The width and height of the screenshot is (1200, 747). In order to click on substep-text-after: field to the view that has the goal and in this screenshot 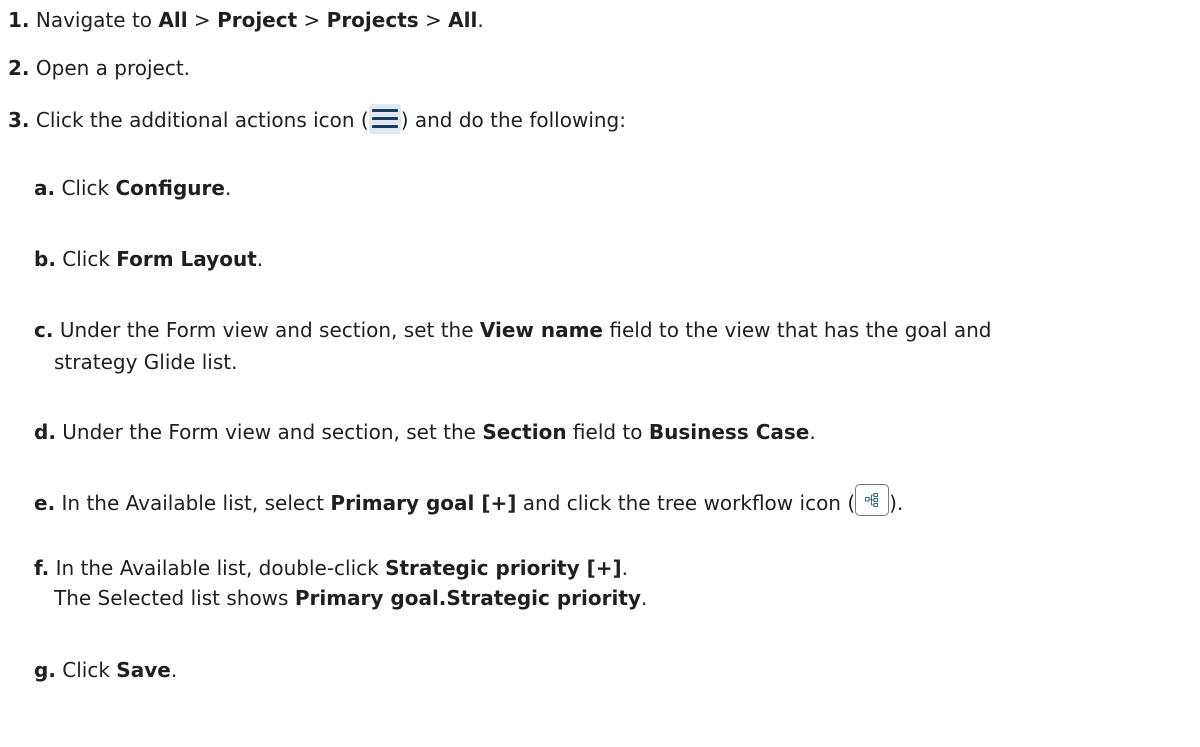, I will do `click(797, 330)`.